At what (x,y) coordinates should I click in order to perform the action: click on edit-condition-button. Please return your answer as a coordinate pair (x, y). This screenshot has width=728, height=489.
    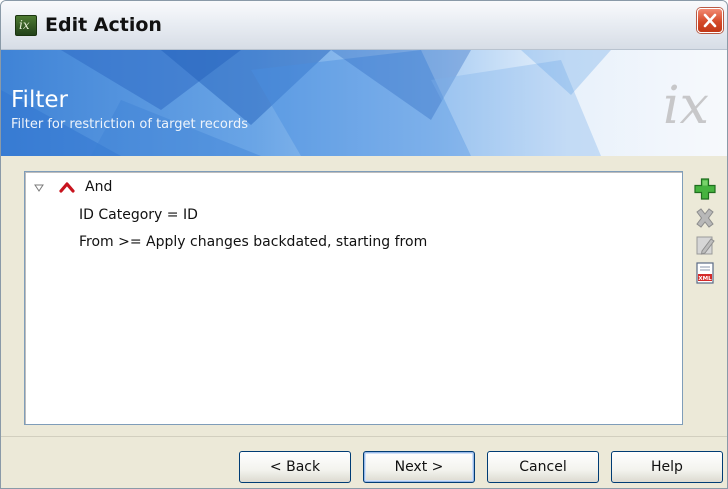
    Looking at the image, I should click on (705, 245).